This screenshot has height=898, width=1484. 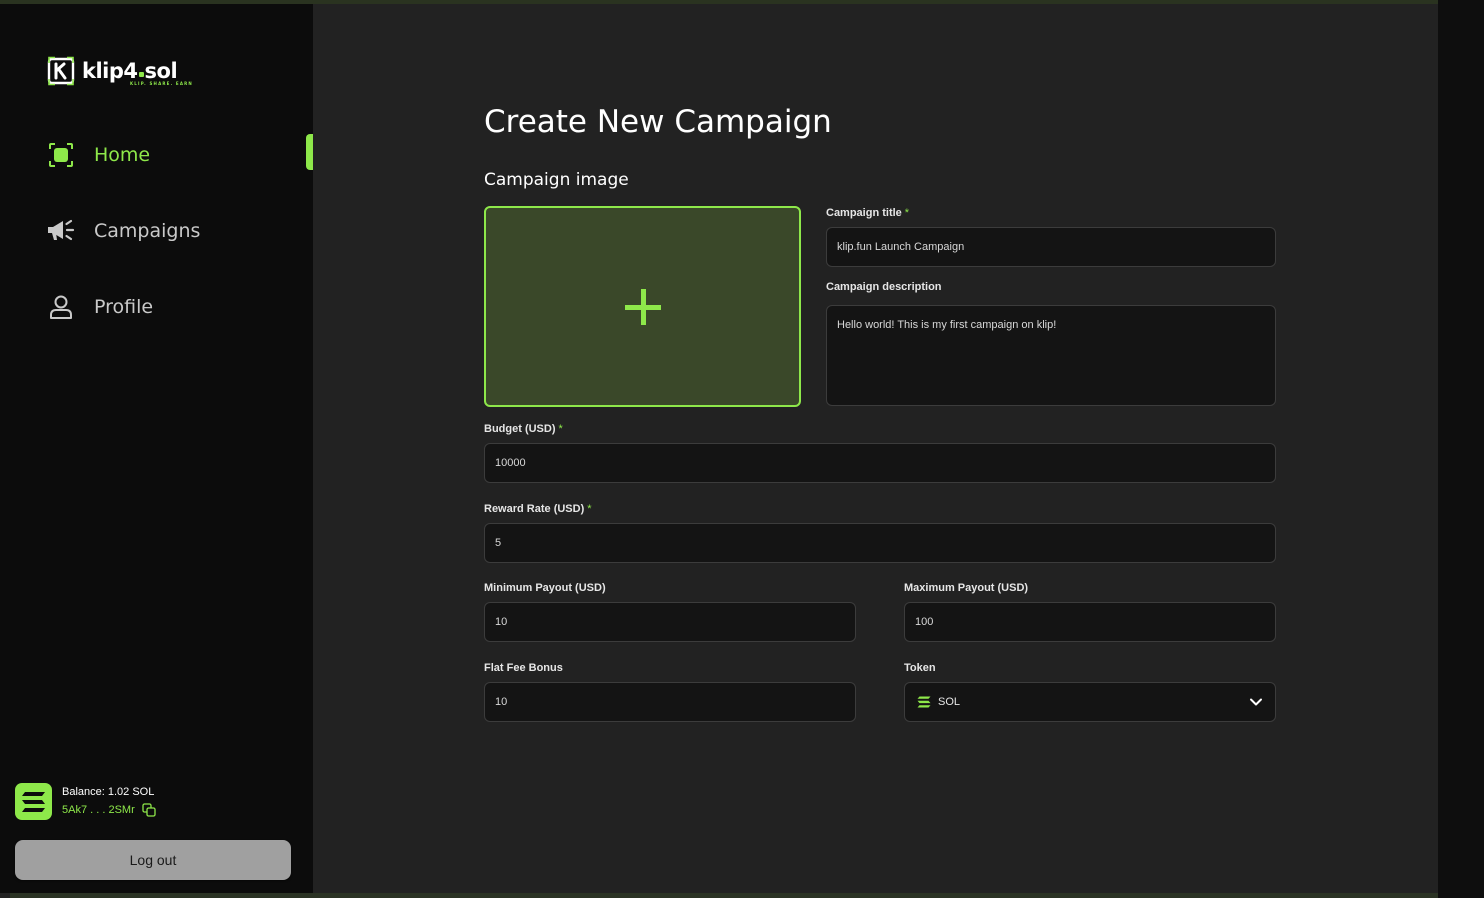 What do you see at coordinates (103, 71) in the screenshot?
I see `logo-text-klip: klip` at bounding box center [103, 71].